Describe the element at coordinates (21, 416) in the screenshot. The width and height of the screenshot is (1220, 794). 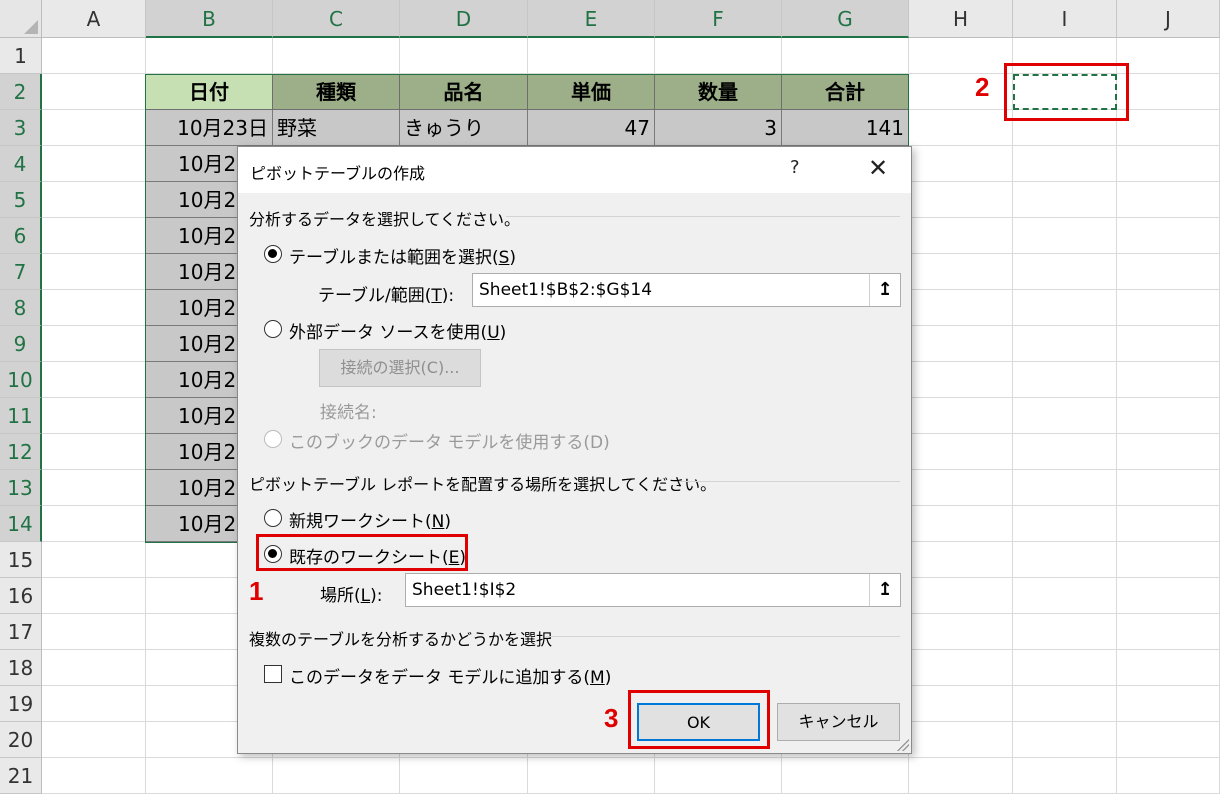
I see `row-header-11: 11` at that location.